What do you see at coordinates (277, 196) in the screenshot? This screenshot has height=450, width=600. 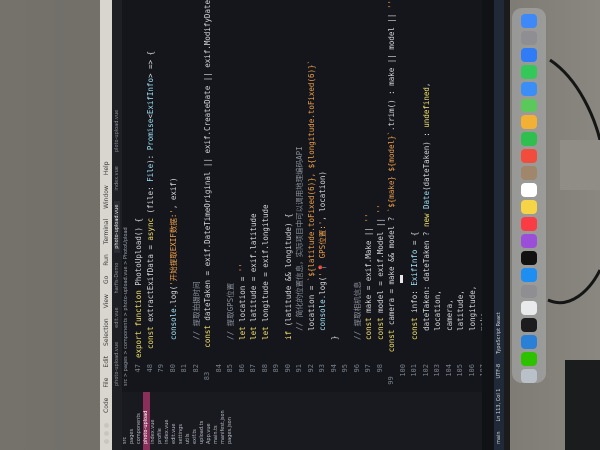 I see `code-line: 89` at bounding box center [277, 196].